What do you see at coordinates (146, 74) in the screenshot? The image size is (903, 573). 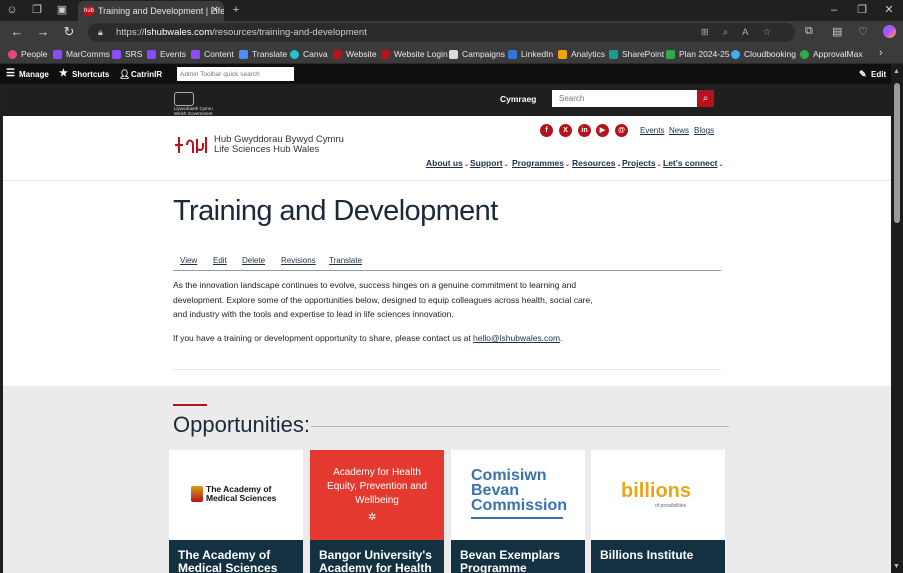 I see `admin-user: CatrinIR` at bounding box center [146, 74].